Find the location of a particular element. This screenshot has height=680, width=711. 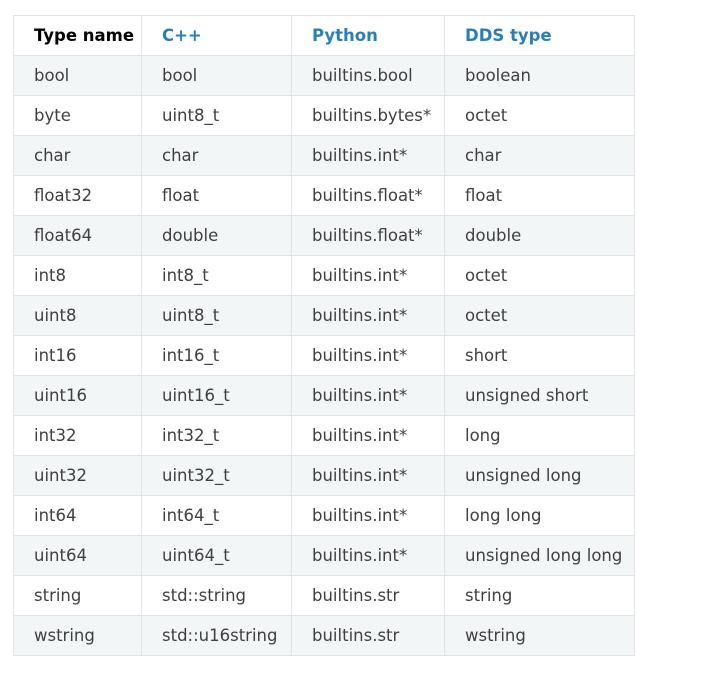

table-row: int64 int64_t builtins.int* long long is located at coordinates (324, 515).